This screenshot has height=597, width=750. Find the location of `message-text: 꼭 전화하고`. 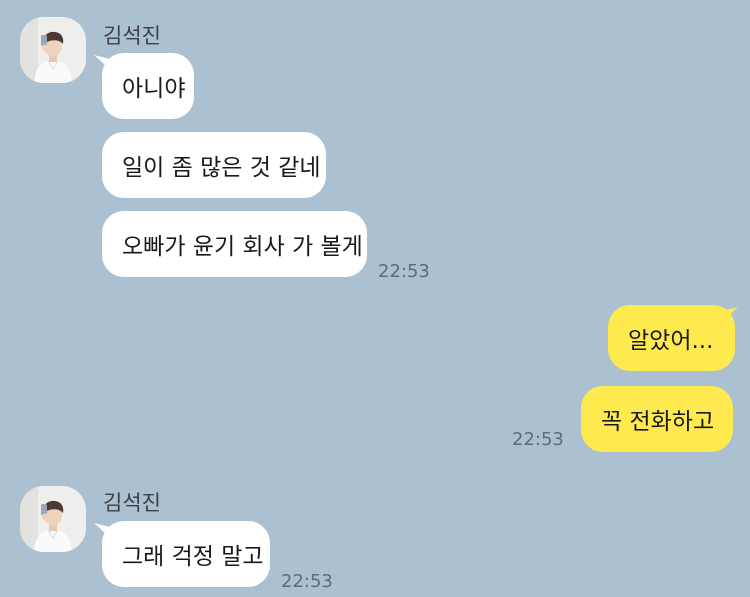

message-text: 꼭 전화하고 is located at coordinates (658, 422).